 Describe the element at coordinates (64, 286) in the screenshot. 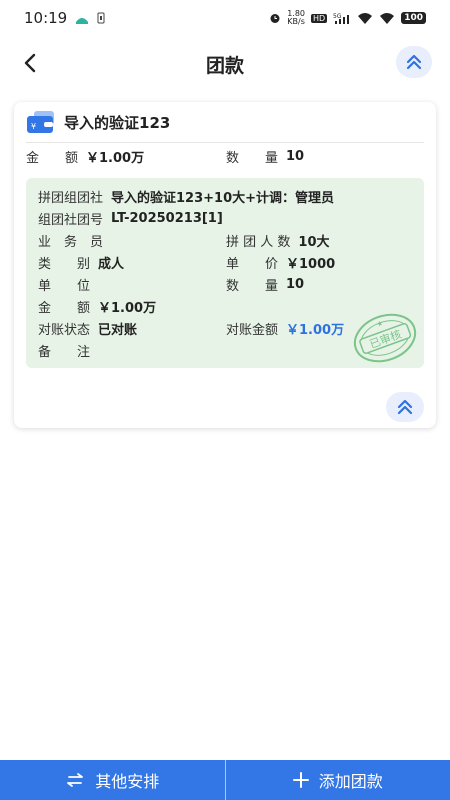

I see `unit-label: 单 位` at that location.